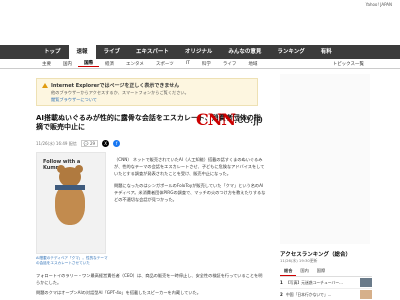 The width and height of the screenshot is (400, 300). What do you see at coordinates (88, 63) in the screenshot?
I see `category-international: 国際` at bounding box center [88, 63].